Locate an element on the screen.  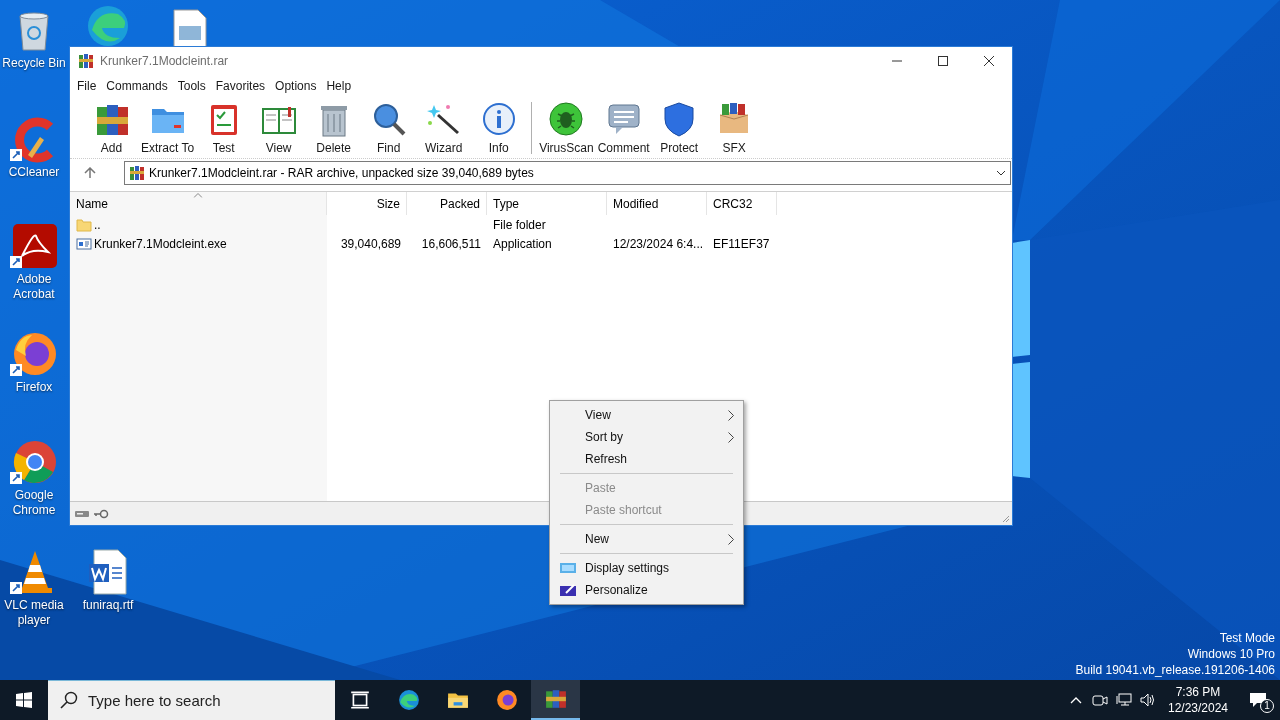
network-icon is located at coordinates (1124, 700).